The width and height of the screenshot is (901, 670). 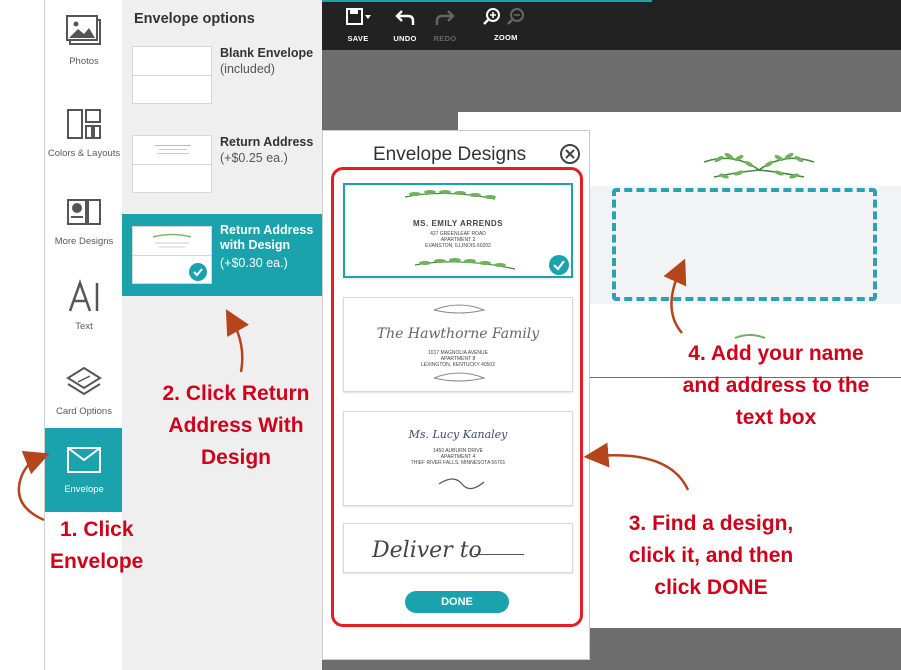 I want to click on option-title: Return Address, so click(x=267, y=142).